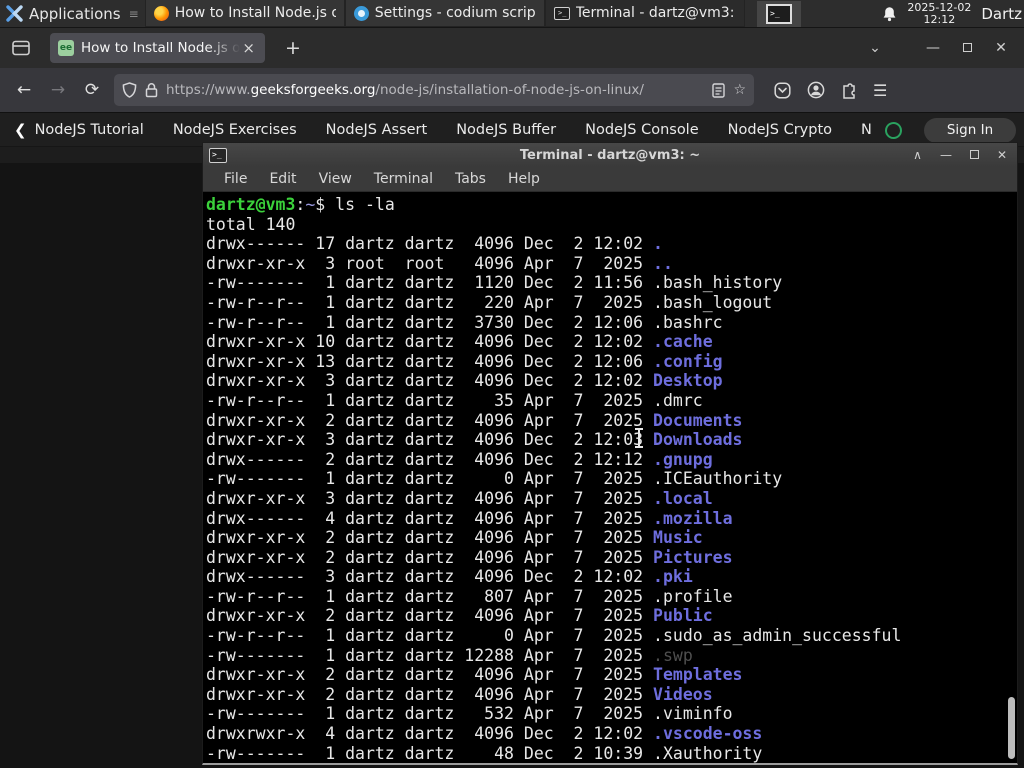  What do you see at coordinates (974, 155) in the screenshot?
I see `terminal-maximize-icon` at bounding box center [974, 155].